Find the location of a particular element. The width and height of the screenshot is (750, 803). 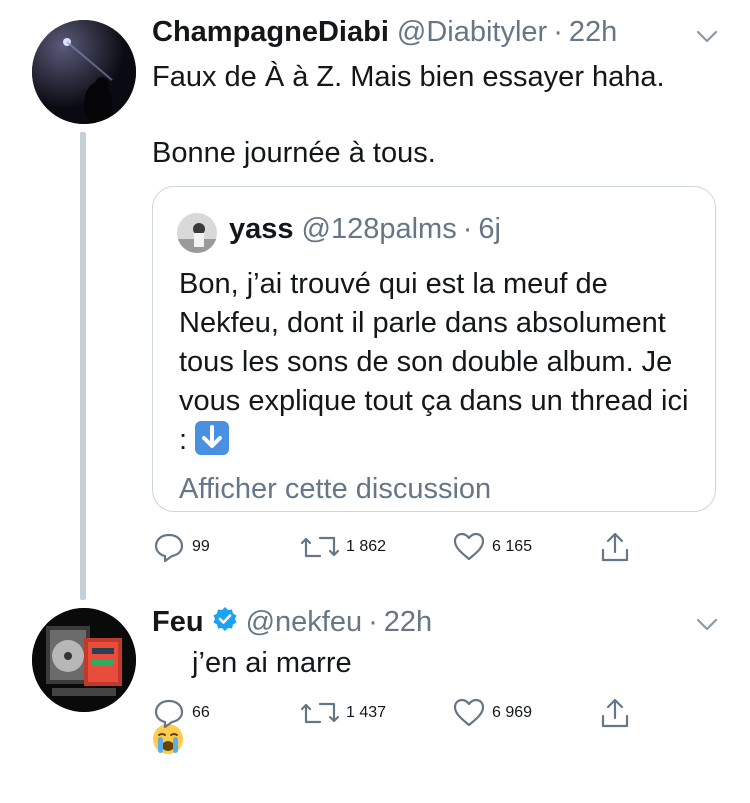

reply-count: 66 is located at coordinates (201, 712).